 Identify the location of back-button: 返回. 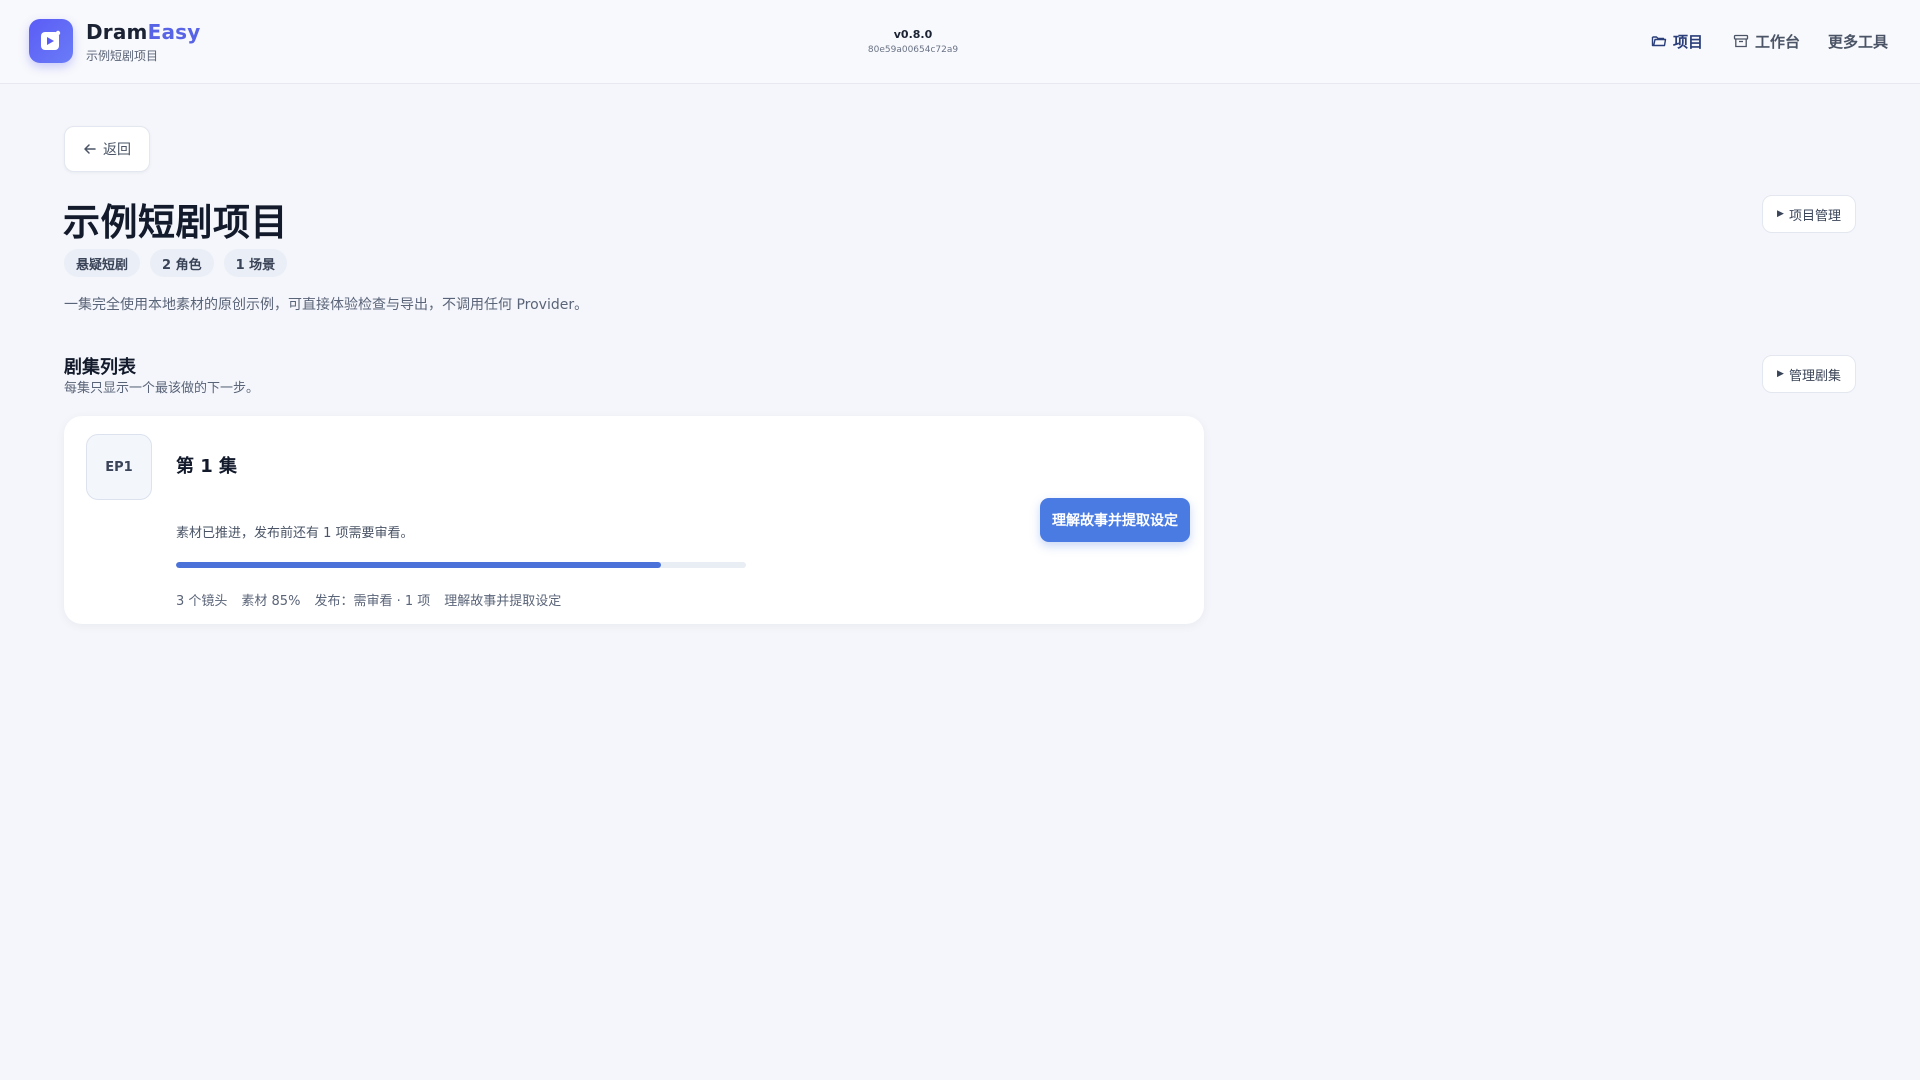
(107, 149).